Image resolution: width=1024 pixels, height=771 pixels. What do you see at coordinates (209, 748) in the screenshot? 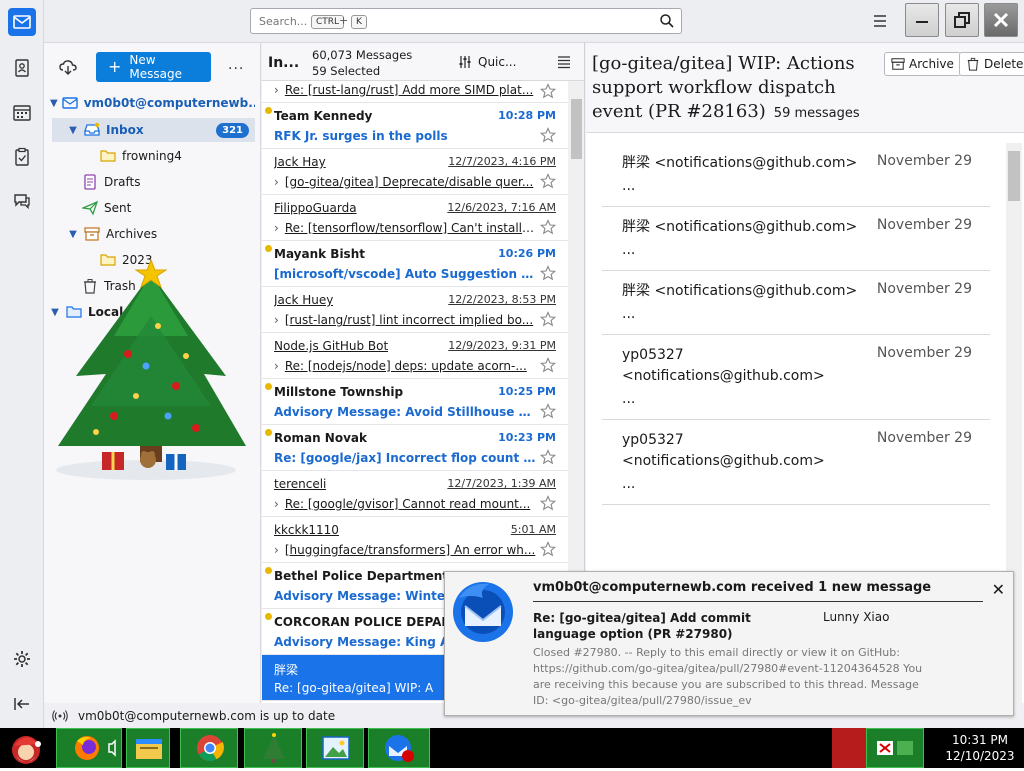
I see `taskbar-chrome` at bounding box center [209, 748].